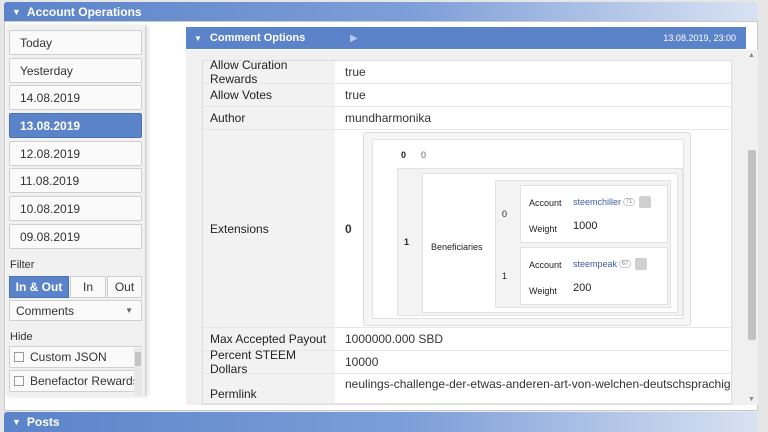 This screenshot has width=768, height=432. Describe the element at coordinates (269, 118) in the screenshot. I see `row-key: Author` at that location.